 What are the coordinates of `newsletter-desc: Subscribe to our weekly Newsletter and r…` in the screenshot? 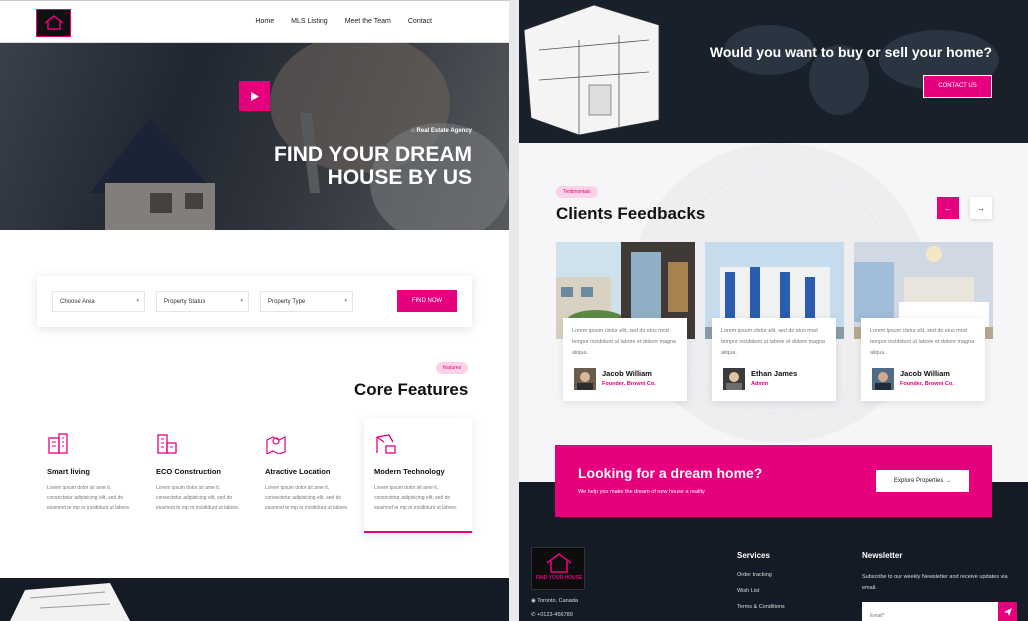 It's located at (935, 582).